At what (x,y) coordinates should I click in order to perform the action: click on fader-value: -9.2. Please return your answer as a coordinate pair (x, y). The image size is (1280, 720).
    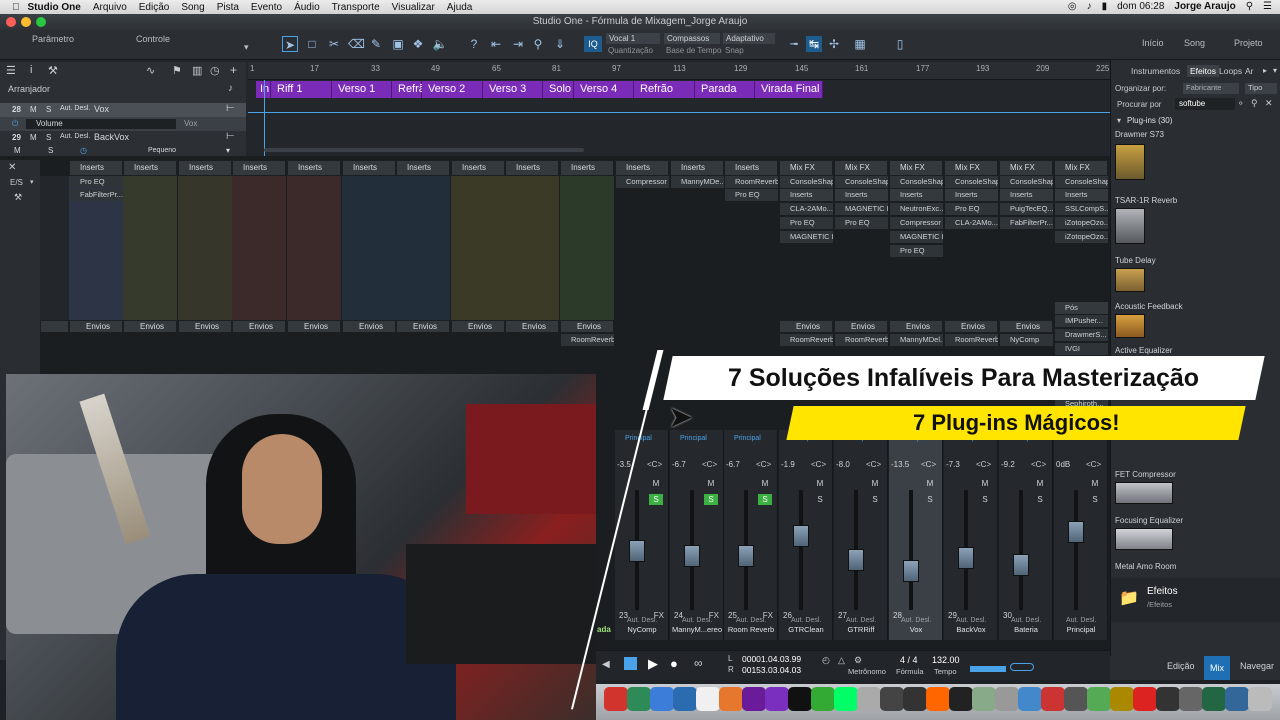
    Looking at the image, I should click on (1008, 464).